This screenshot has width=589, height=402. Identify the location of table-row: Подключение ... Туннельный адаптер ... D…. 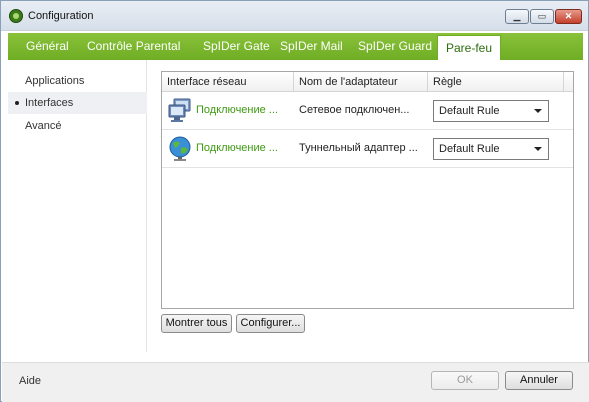
(367, 149).